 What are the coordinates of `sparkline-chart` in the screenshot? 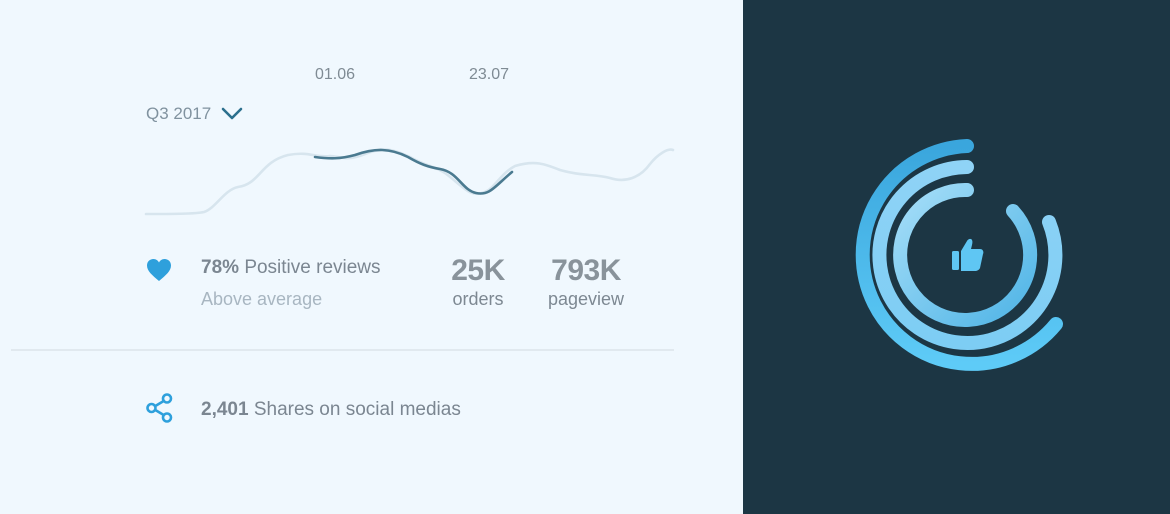 It's located at (409, 182).